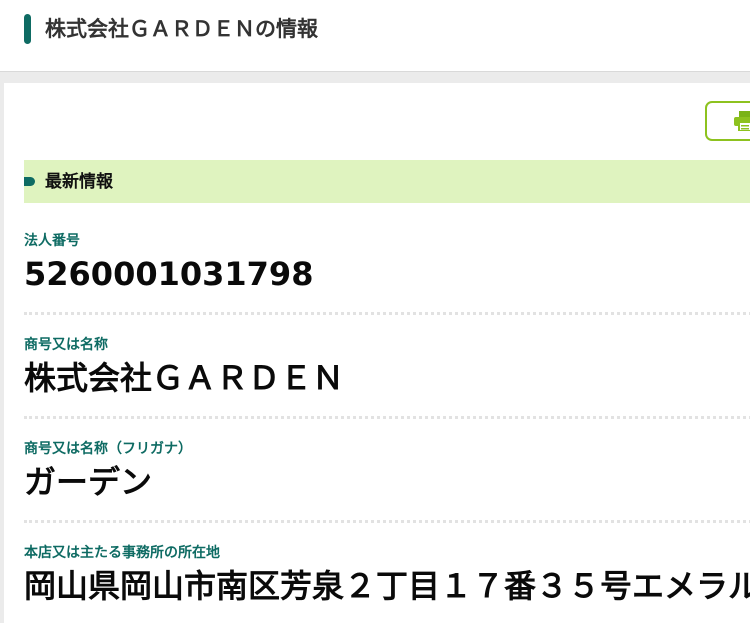 The image size is (750, 623). Describe the element at coordinates (184, 378) in the screenshot. I see `field-value: 株式会社ＧＡＲＤＥＮ` at that location.